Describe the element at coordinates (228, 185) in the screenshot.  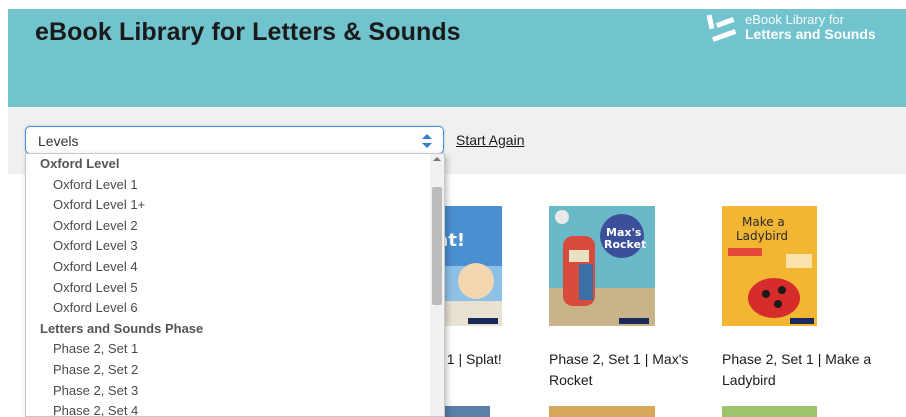
I see `dropdown-option: Oxford Level 1` at that location.